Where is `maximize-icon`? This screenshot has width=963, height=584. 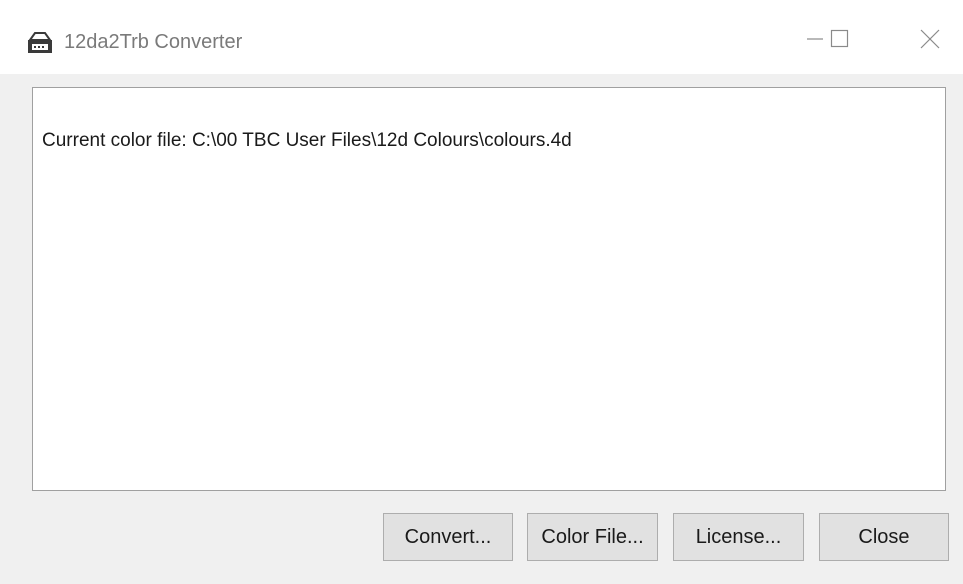
maximize-icon is located at coordinates (840, 41).